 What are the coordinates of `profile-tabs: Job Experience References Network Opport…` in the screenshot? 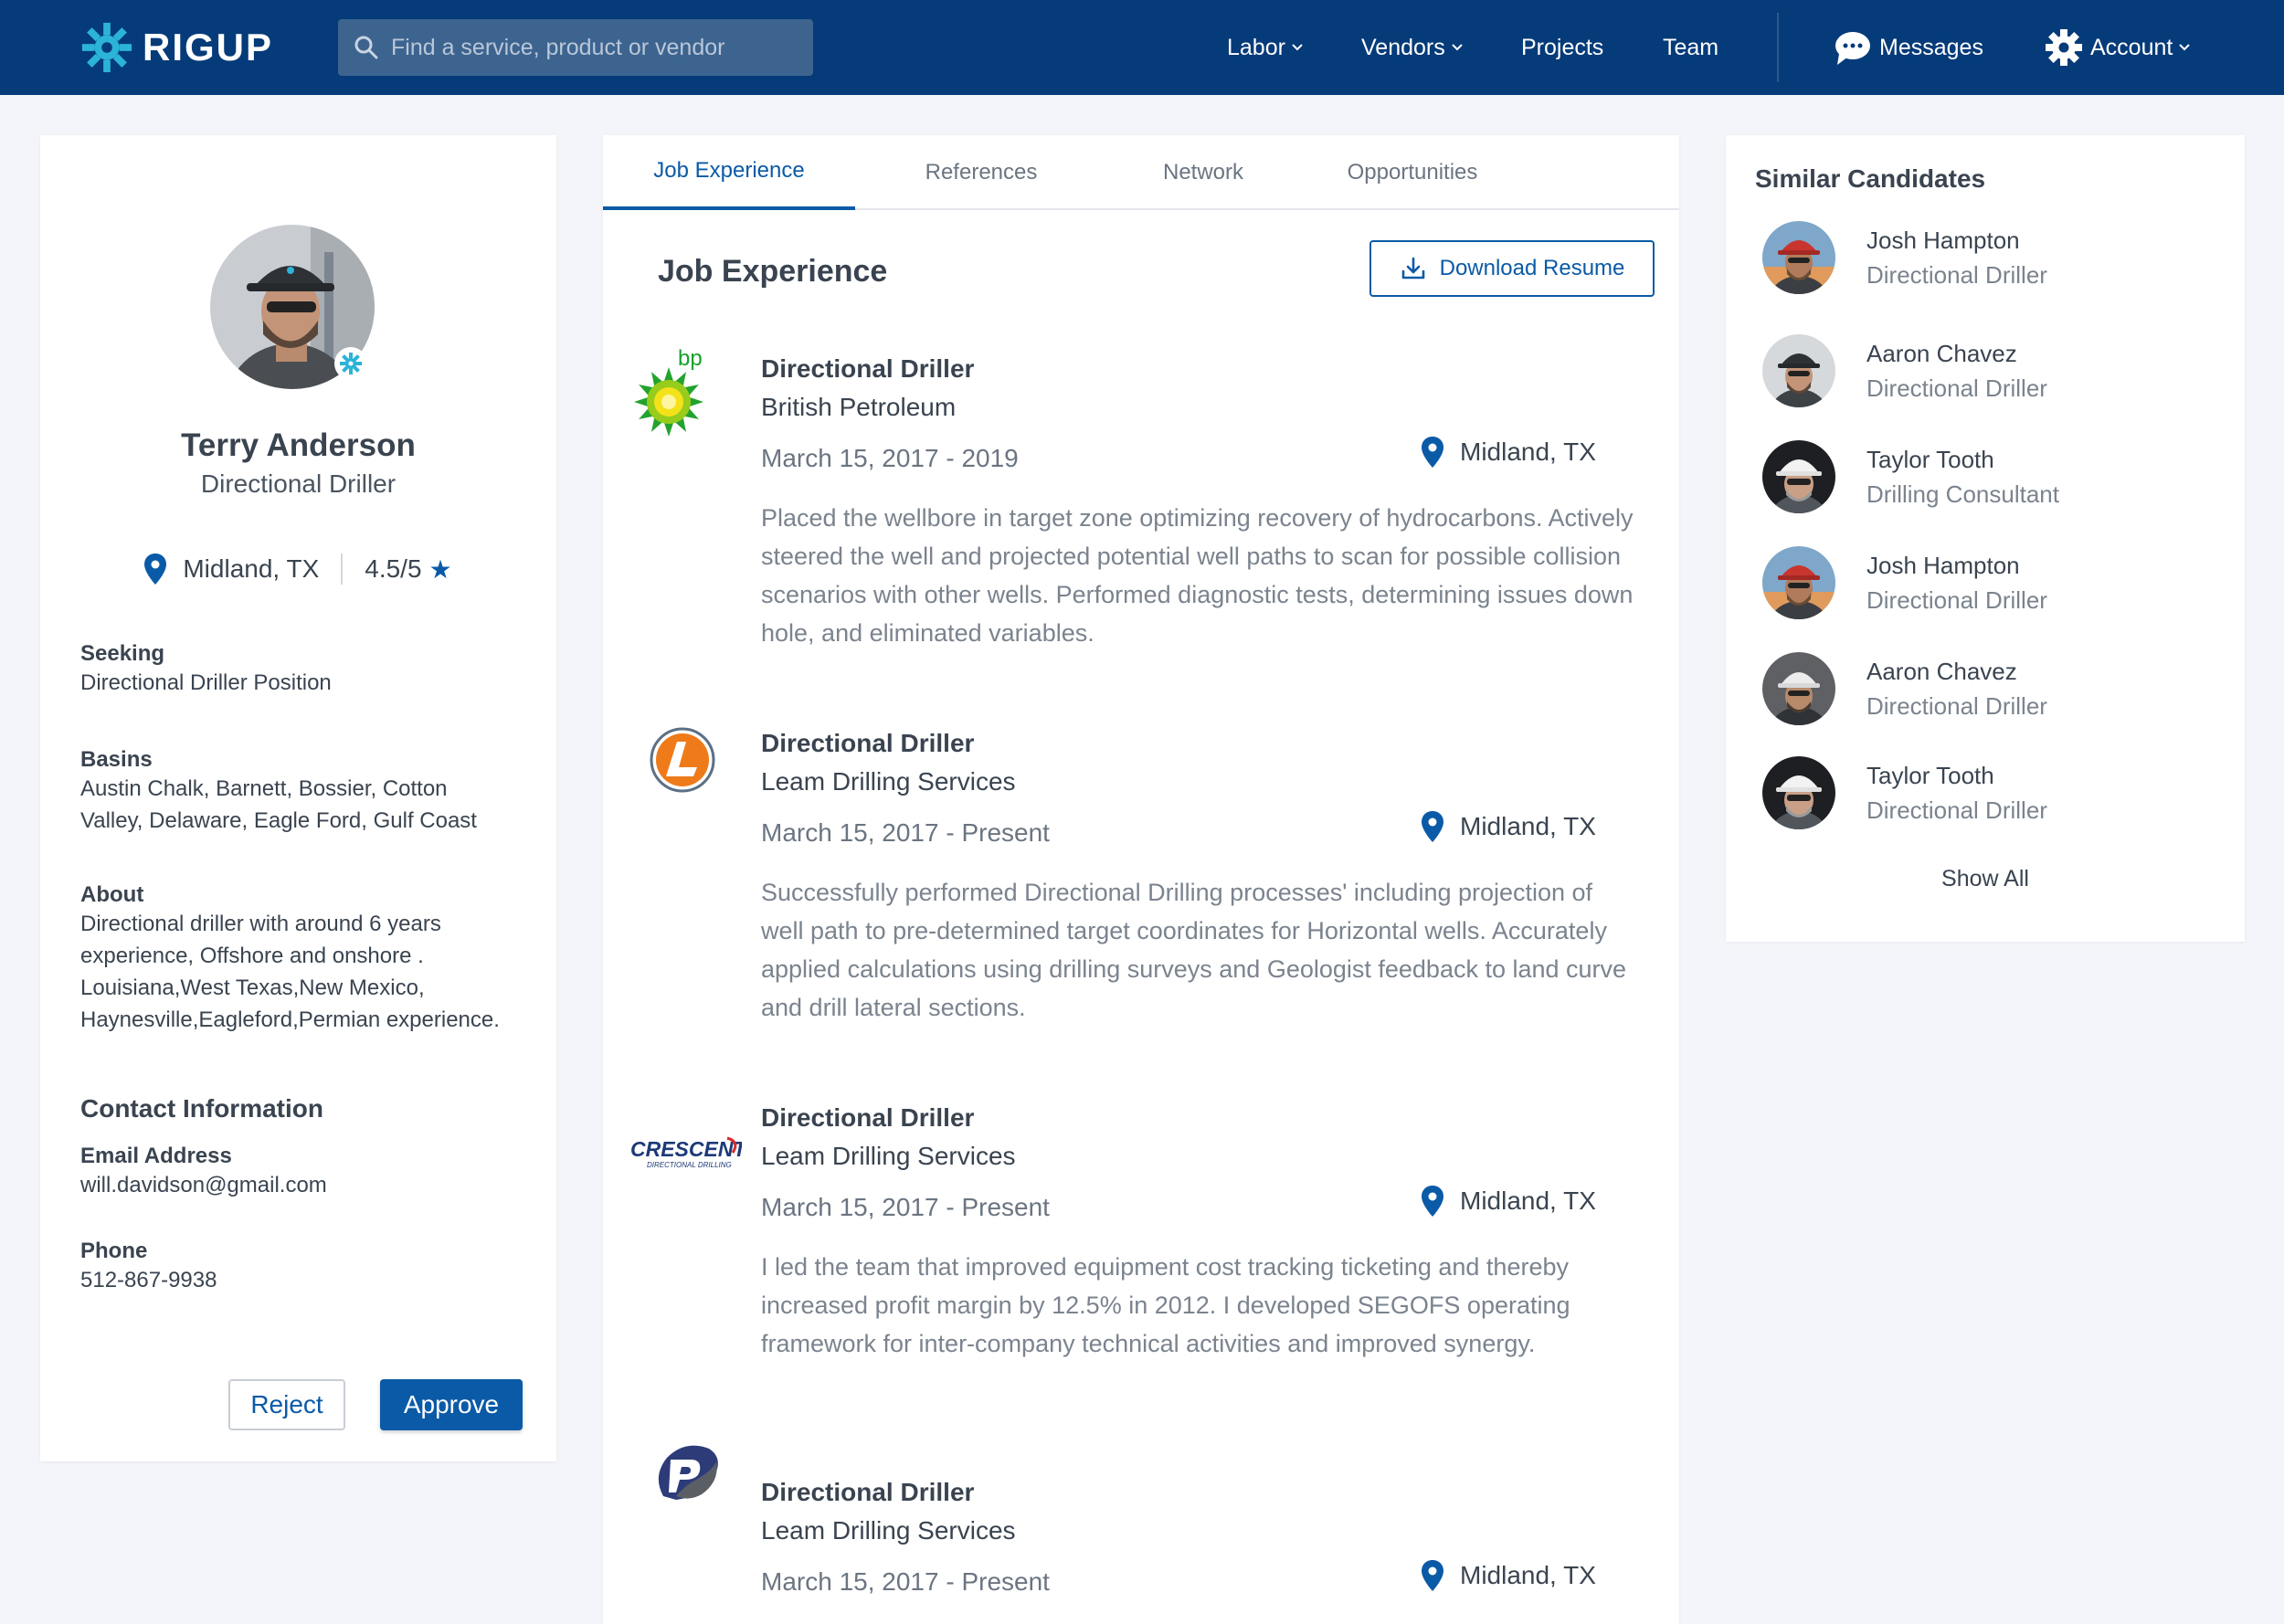 It's located at (1141, 172).